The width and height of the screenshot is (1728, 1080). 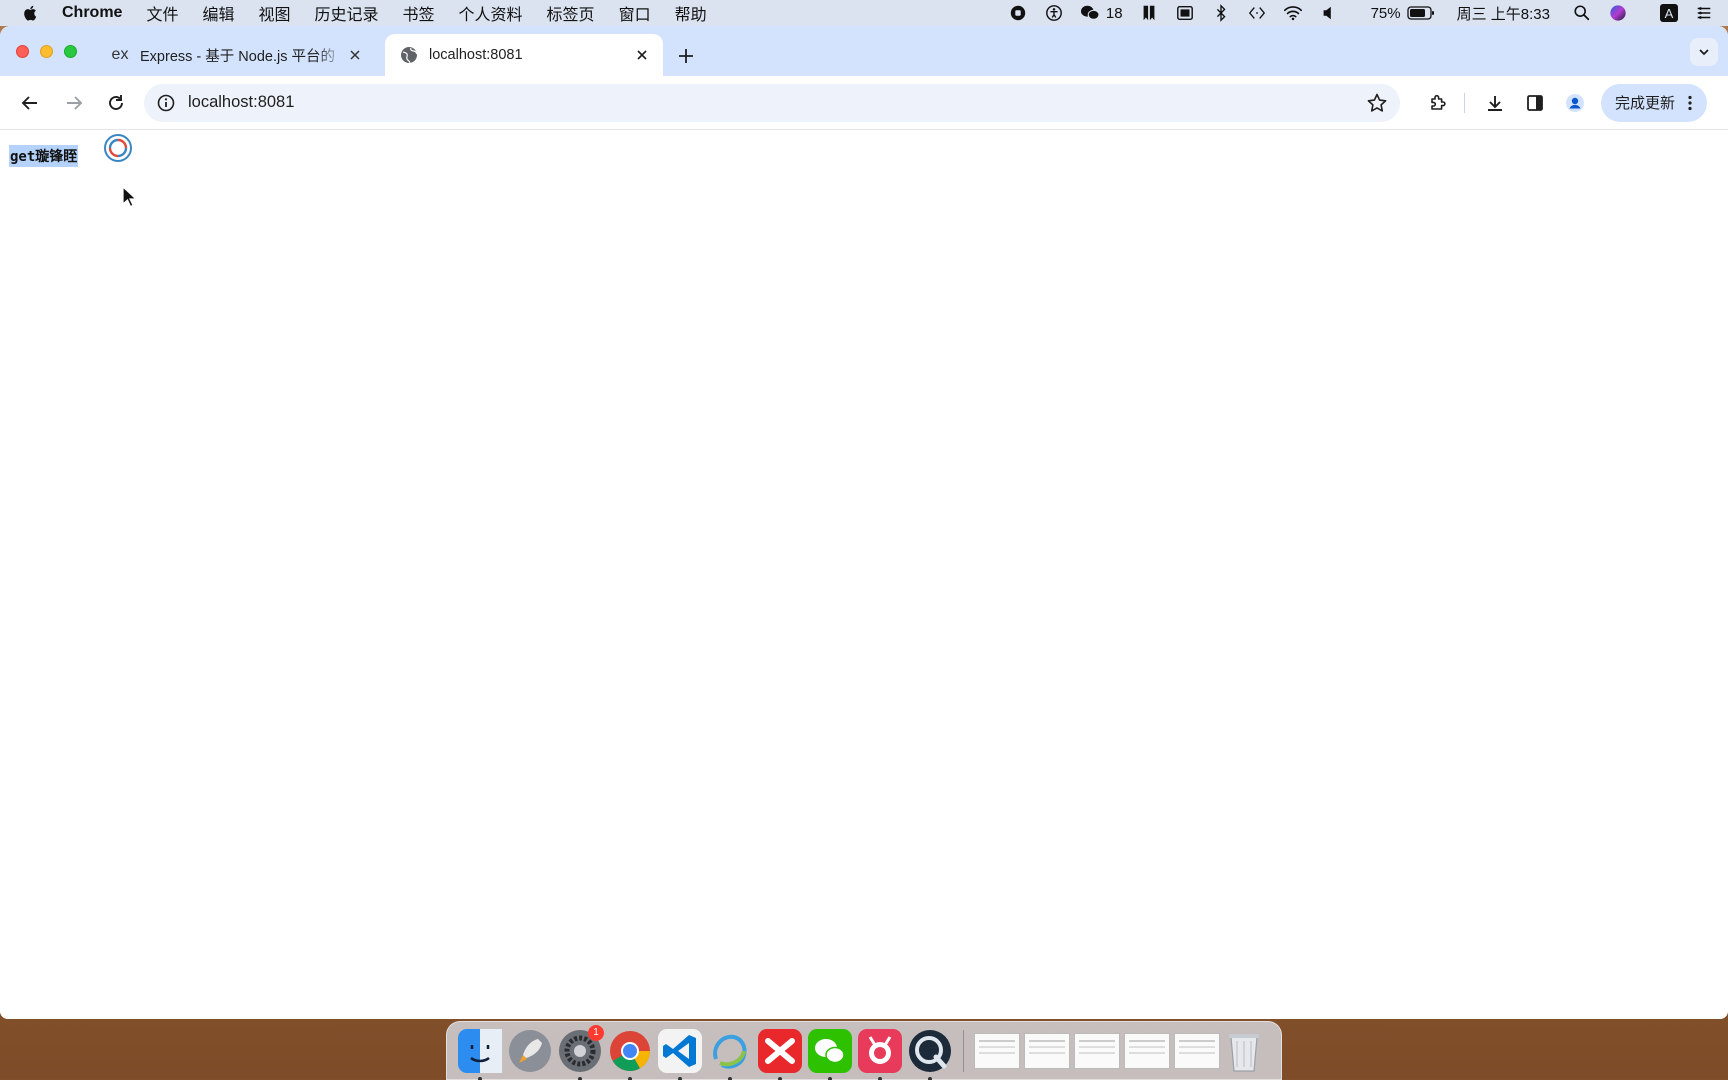 I want to click on vscode-icon, so click(x=680, y=1054).